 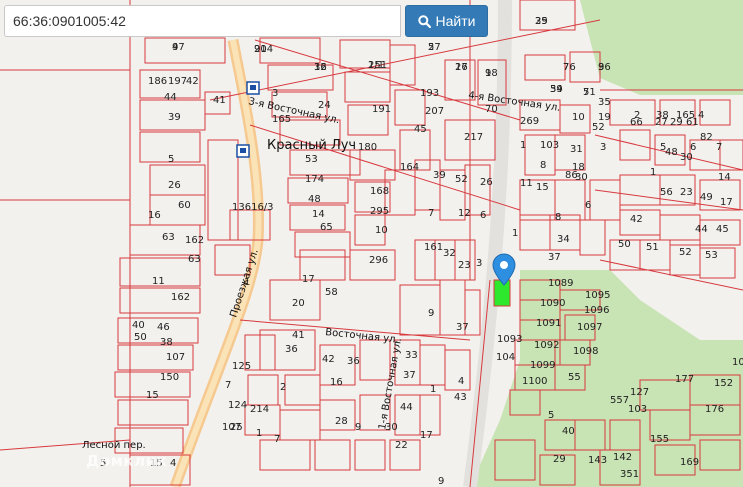 What do you see at coordinates (127, 461) in the screenshot?
I see `map-watermark: Домклик` at bounding box center [127, 461].